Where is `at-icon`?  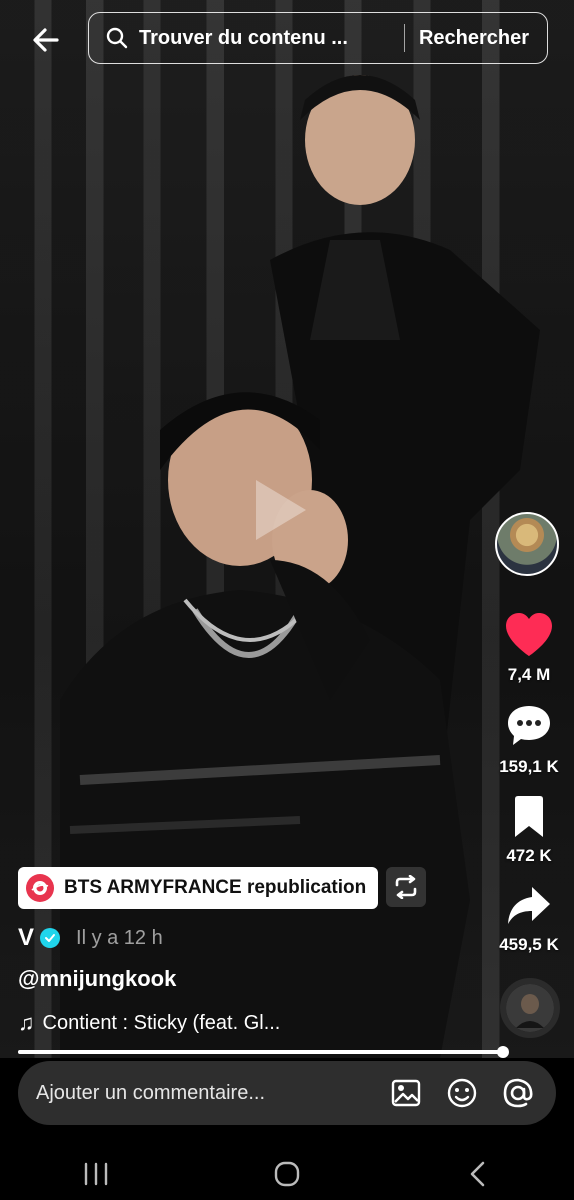 at-icon is located at coordinates (518, 1093).